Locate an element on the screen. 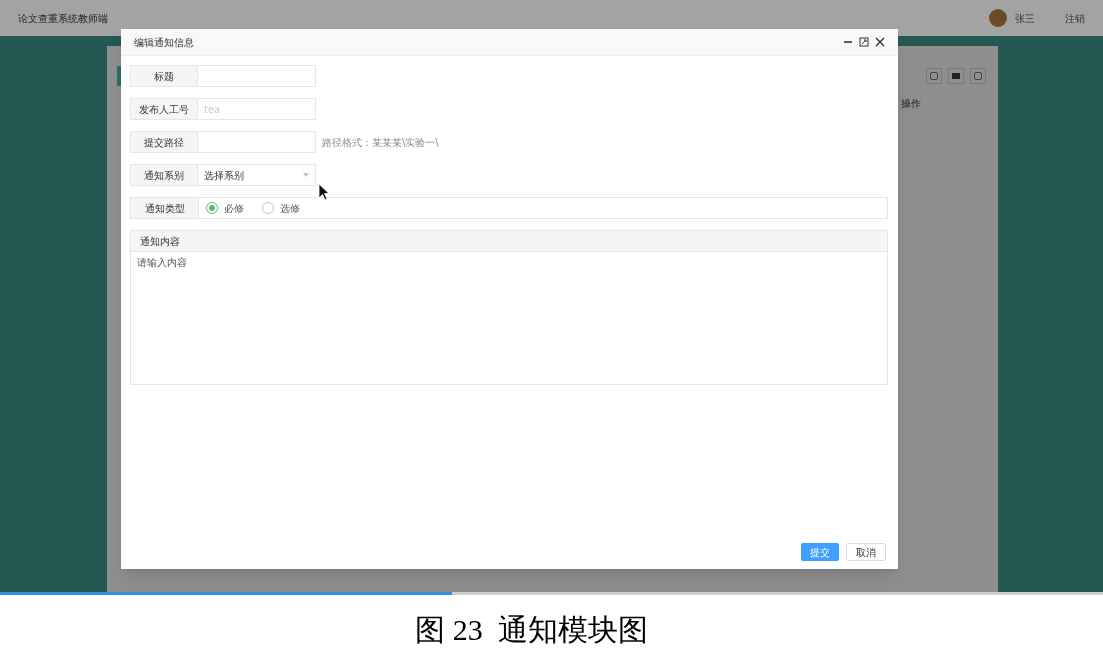  field-label: 标题 is located at coordinates (164, 76).